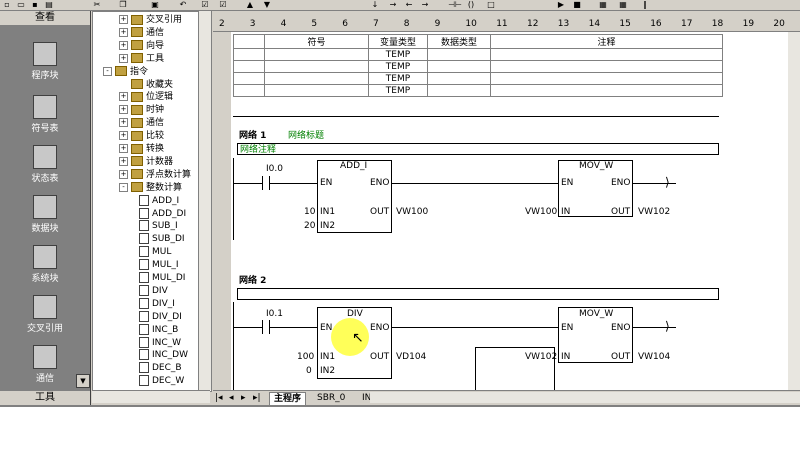 Image resolution: width=800 pixels, height=452 pixels. Describe the element at coordinates (585, 397) in the screenshot. I see `editor-hscrollbar` at that location.